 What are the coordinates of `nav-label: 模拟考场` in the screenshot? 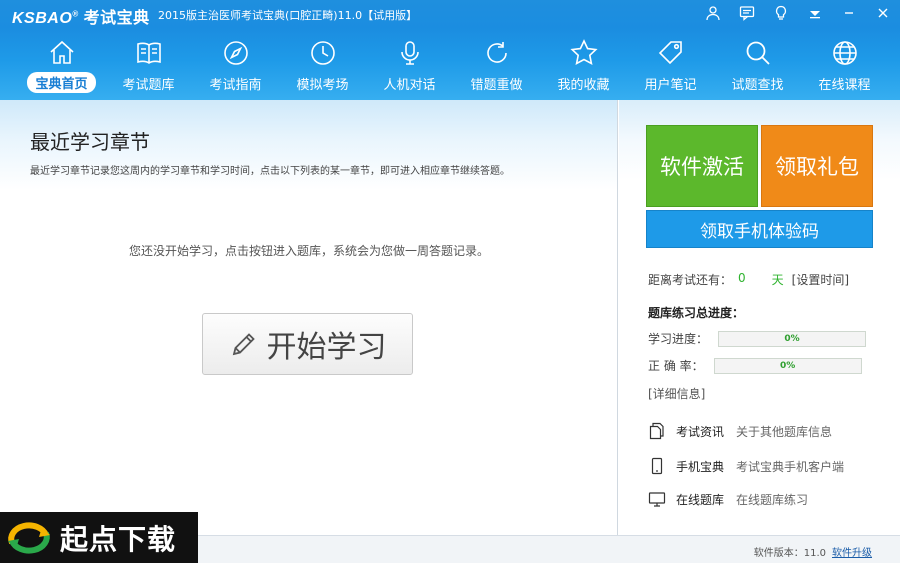 It's located at (322, 85).